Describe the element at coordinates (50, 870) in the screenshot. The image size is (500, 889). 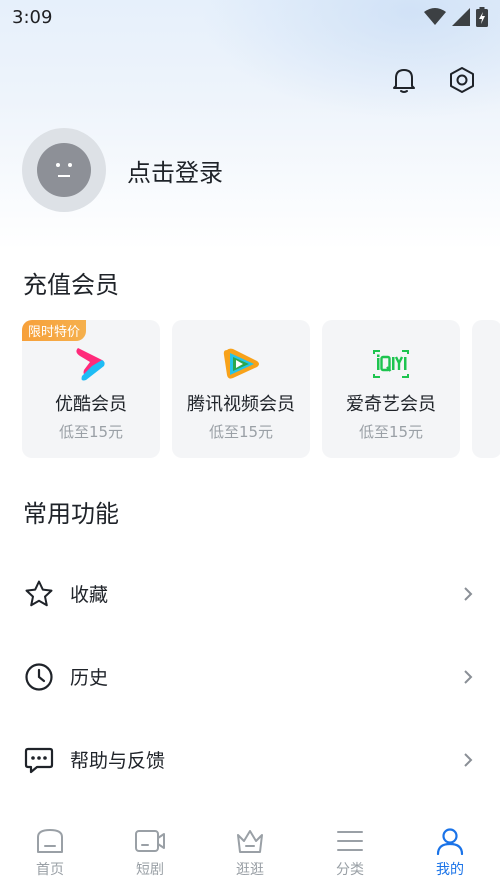
I see `tab-label: 首页` at that location.